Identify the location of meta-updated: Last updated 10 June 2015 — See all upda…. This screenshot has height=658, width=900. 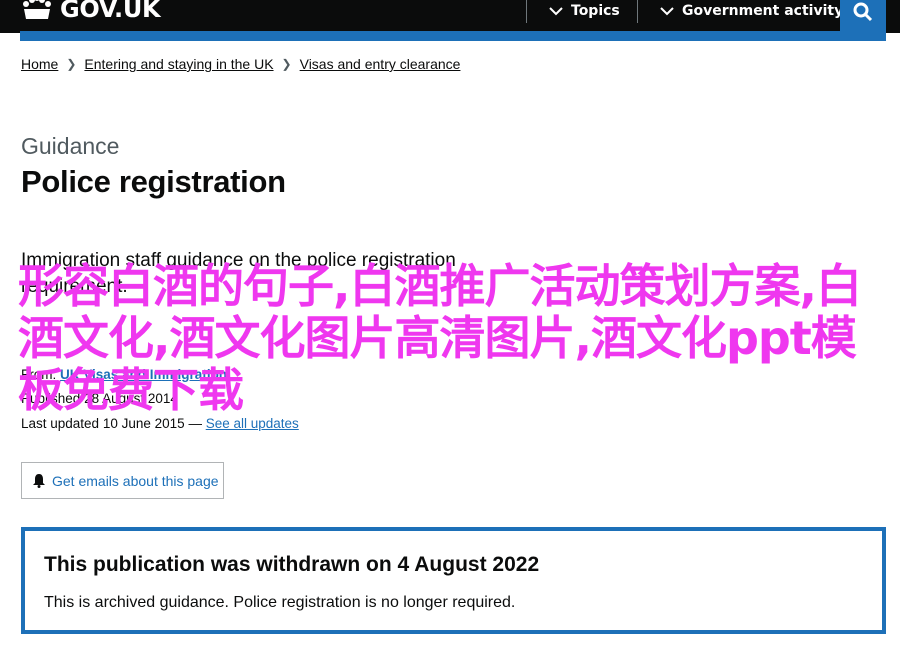
(160, 423).